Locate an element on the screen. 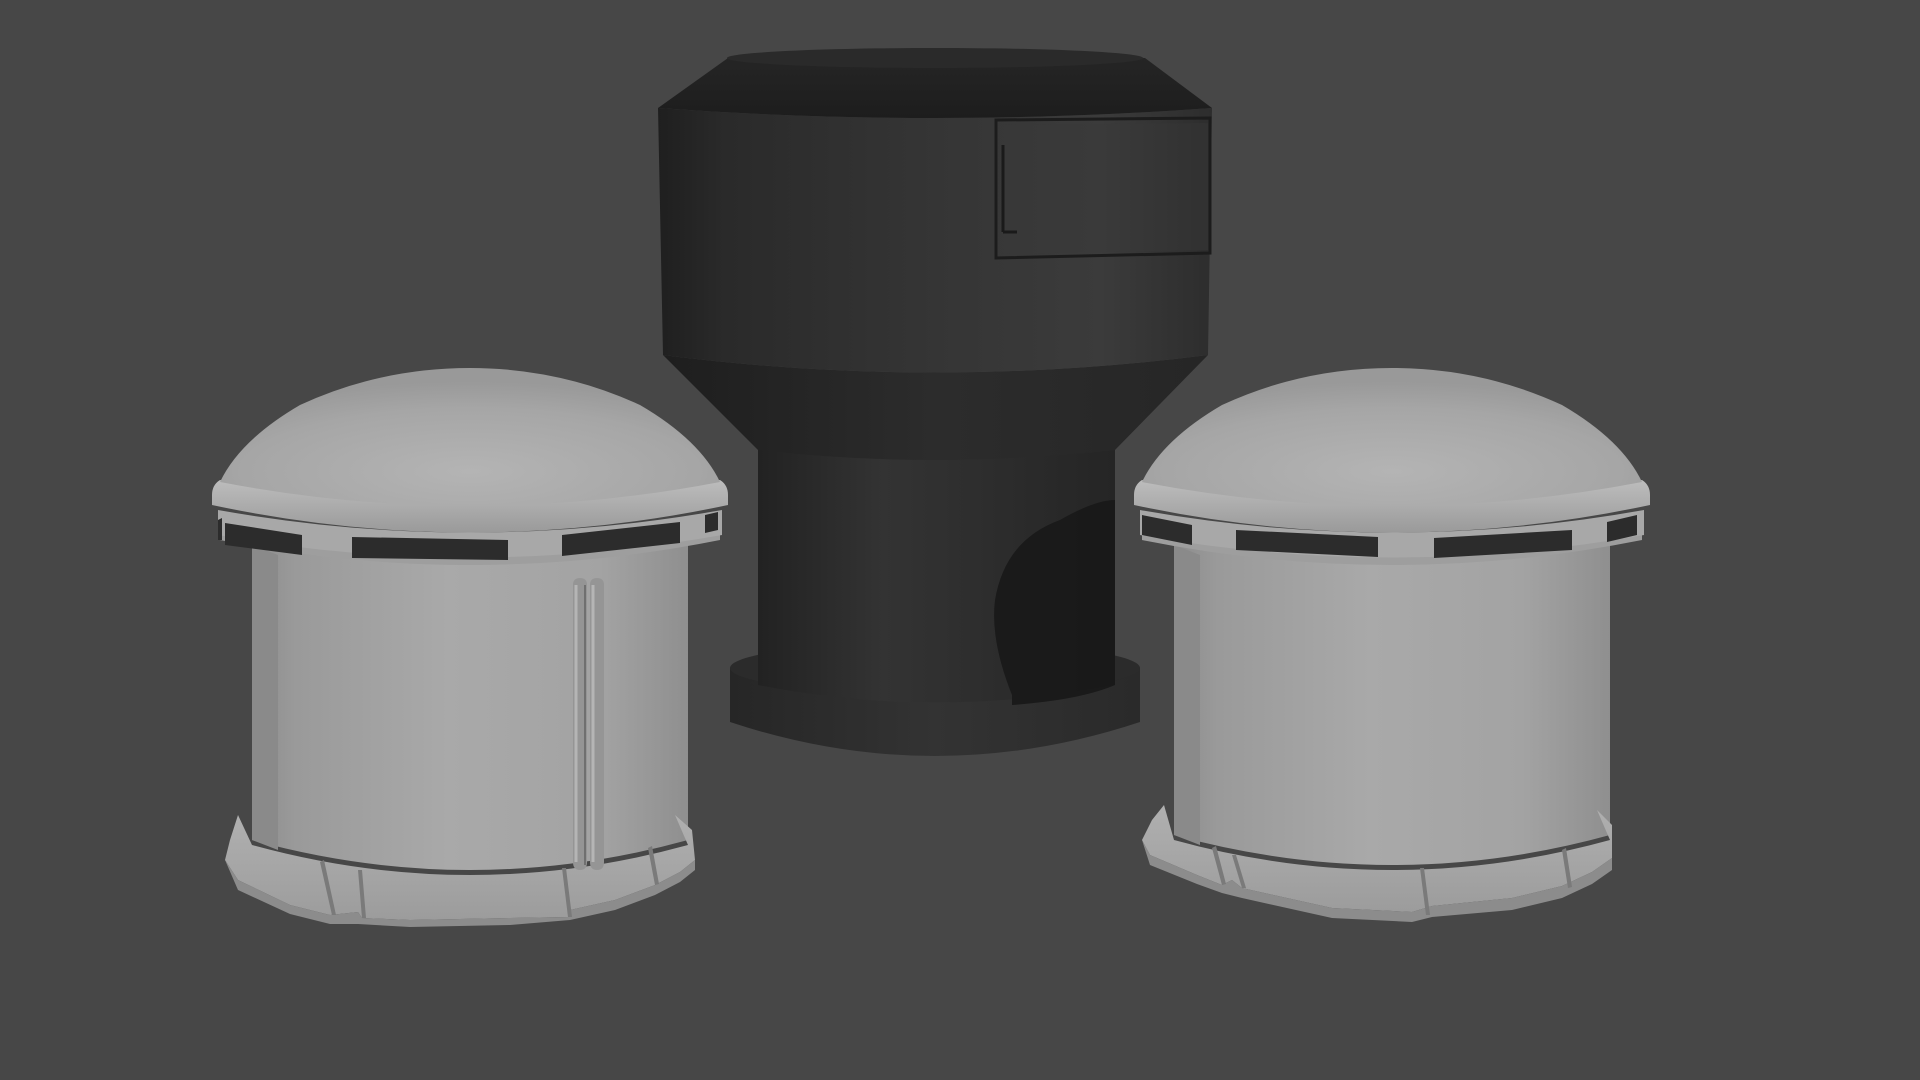  tower-hatch-highlight is located at coordinates (1104, 188).